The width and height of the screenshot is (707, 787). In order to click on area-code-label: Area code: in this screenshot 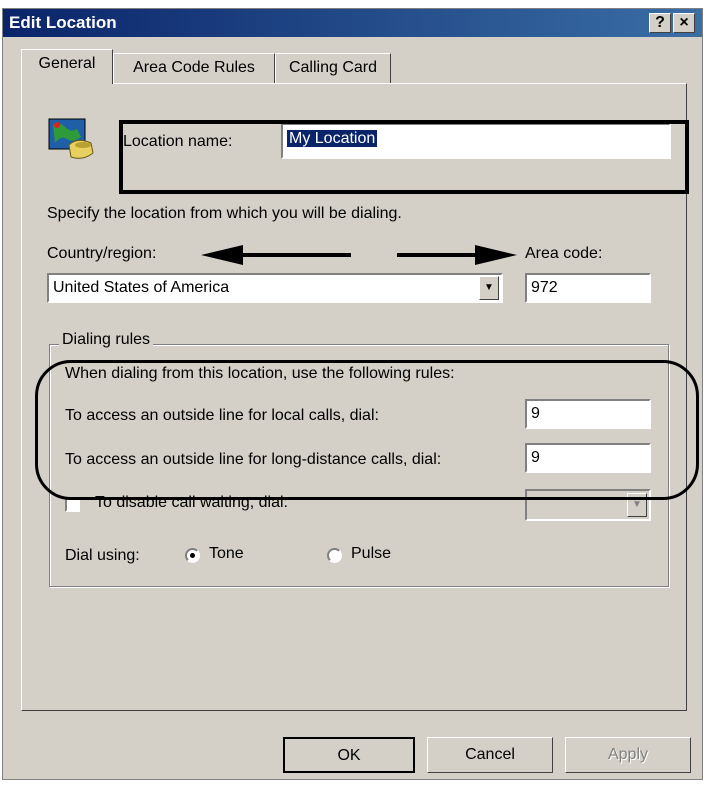, I will do `click(564, 253)`.